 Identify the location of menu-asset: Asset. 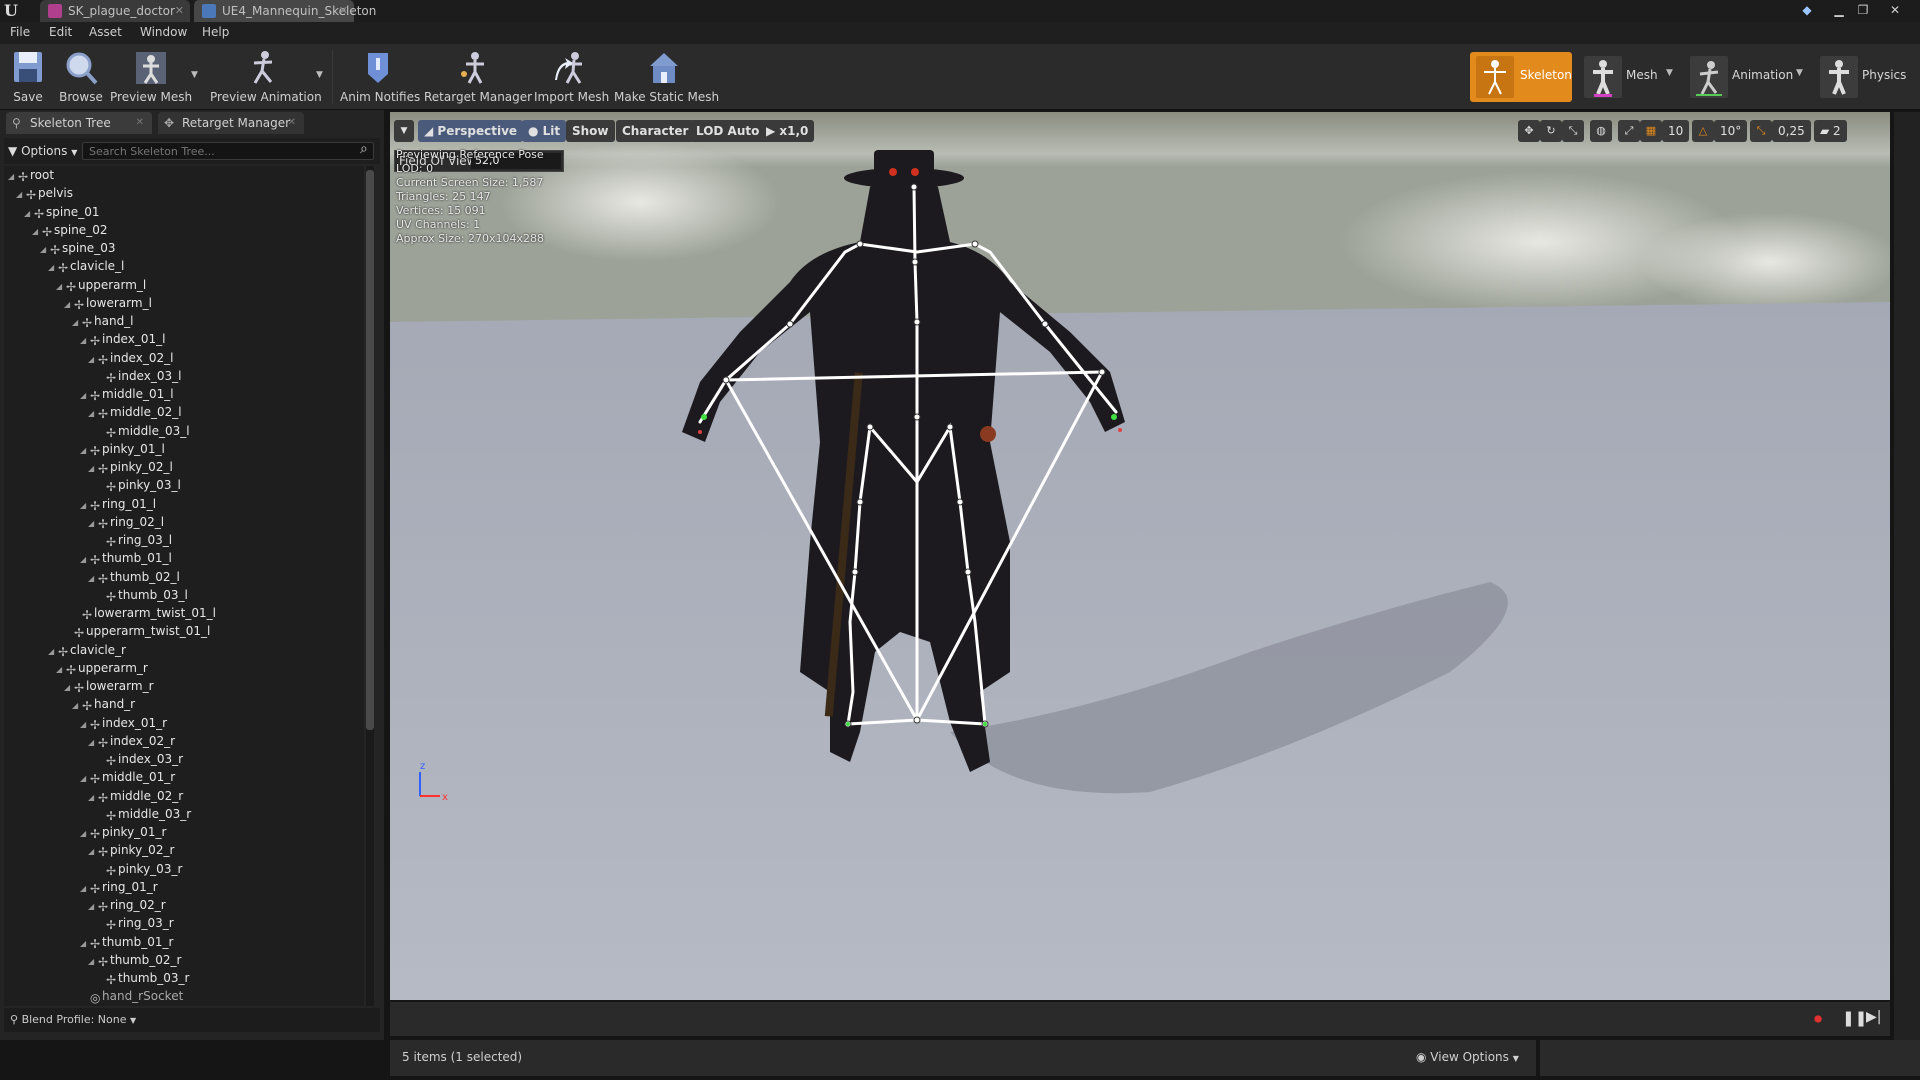
(105, 32).